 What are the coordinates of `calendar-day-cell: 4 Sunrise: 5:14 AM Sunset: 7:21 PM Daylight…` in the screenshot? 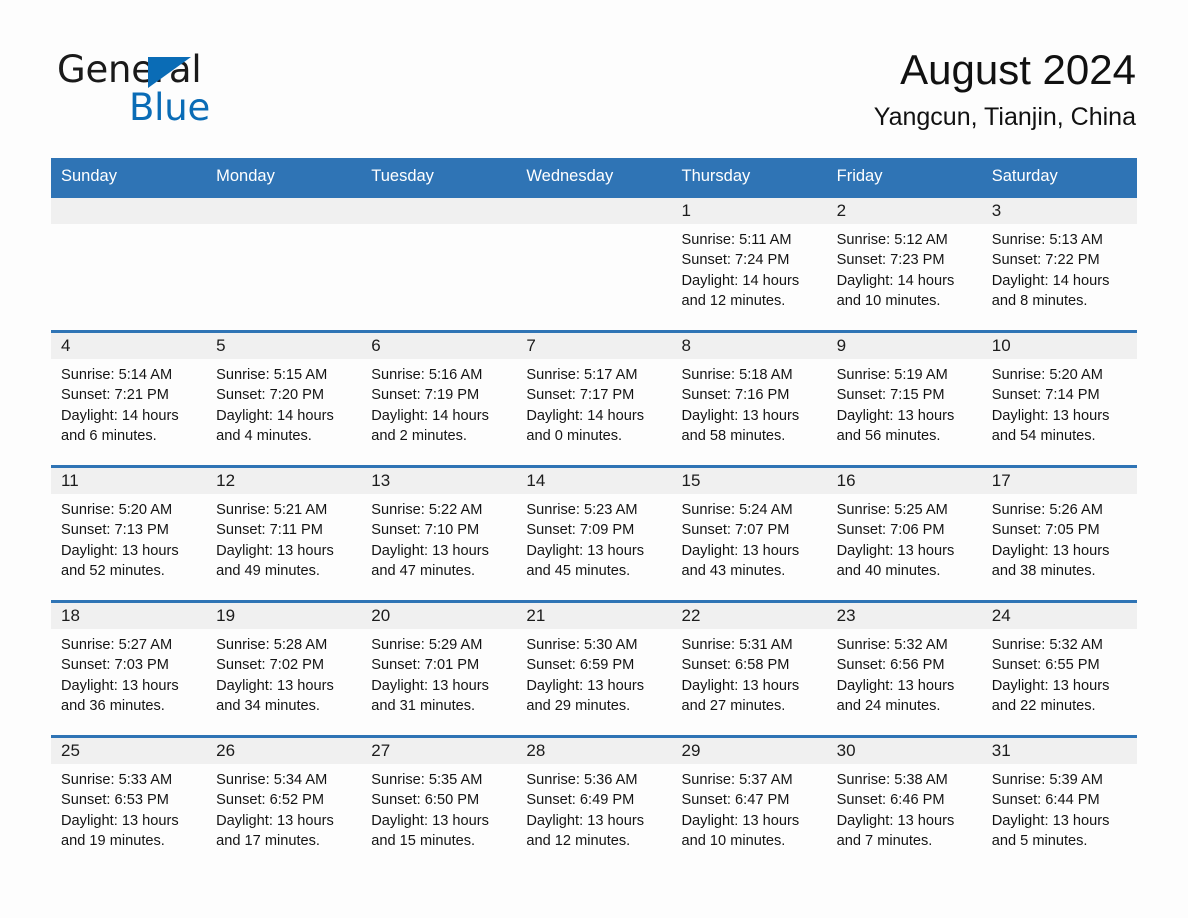 It's located at (129, 399).